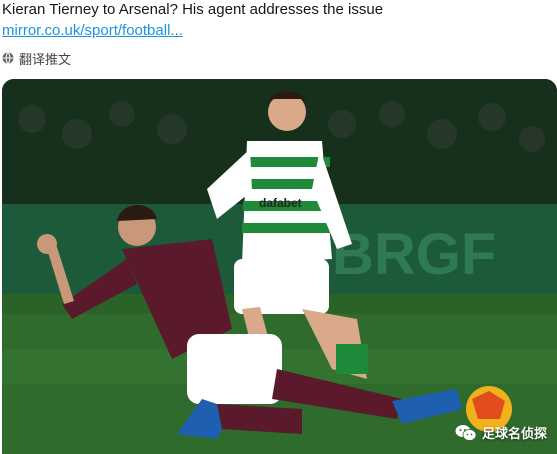 The image size is (557, 454). I want to click on translate-tweet-button: 翻译推文, so click(36, 58).